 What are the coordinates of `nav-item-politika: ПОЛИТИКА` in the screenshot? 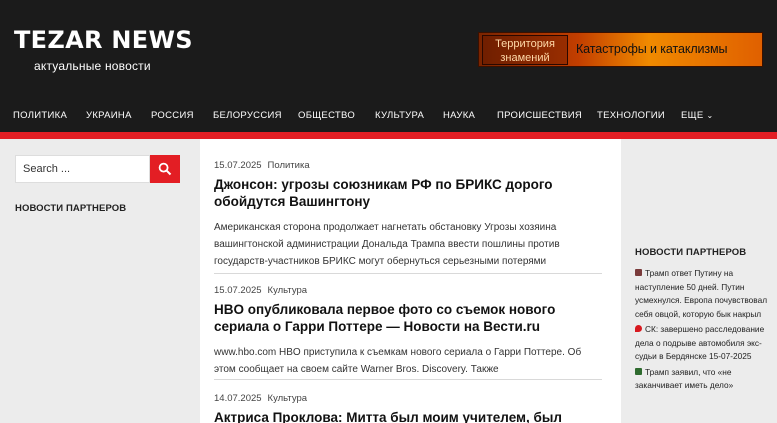 It's located at (40, 115).